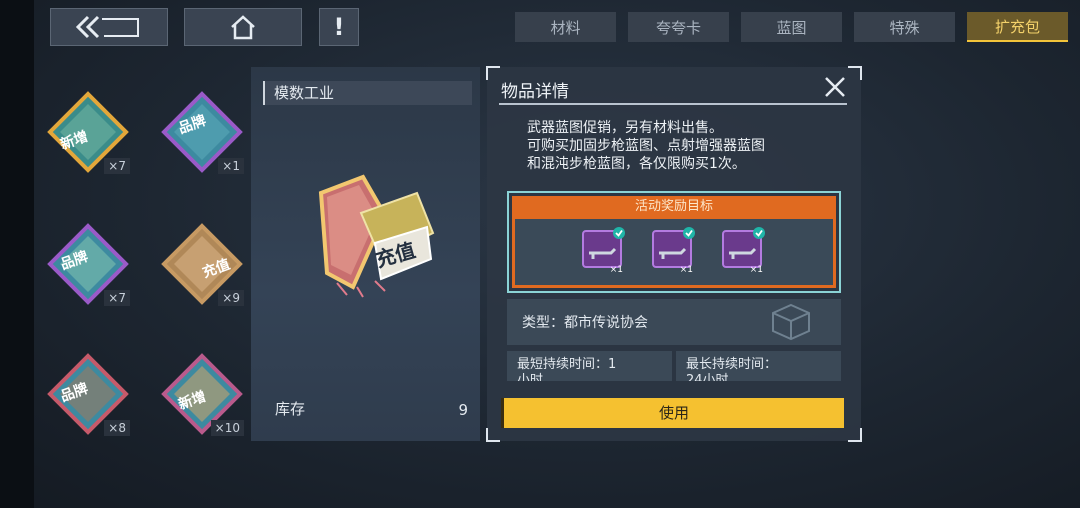 The height and width of the screenshot is (508, 1080). What do you see at coordinates (904, 27) in the screenshot?
I see `tab-special: 特殊` at bounding box center [904, 27].